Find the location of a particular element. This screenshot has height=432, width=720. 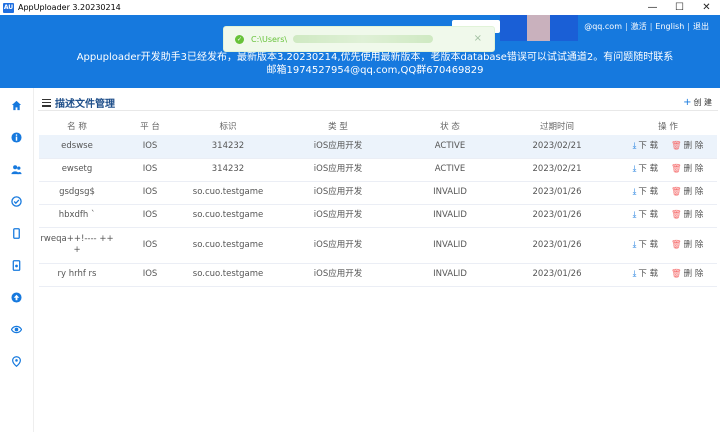

column-header: 状 态 is located at coordinates (450, 126).